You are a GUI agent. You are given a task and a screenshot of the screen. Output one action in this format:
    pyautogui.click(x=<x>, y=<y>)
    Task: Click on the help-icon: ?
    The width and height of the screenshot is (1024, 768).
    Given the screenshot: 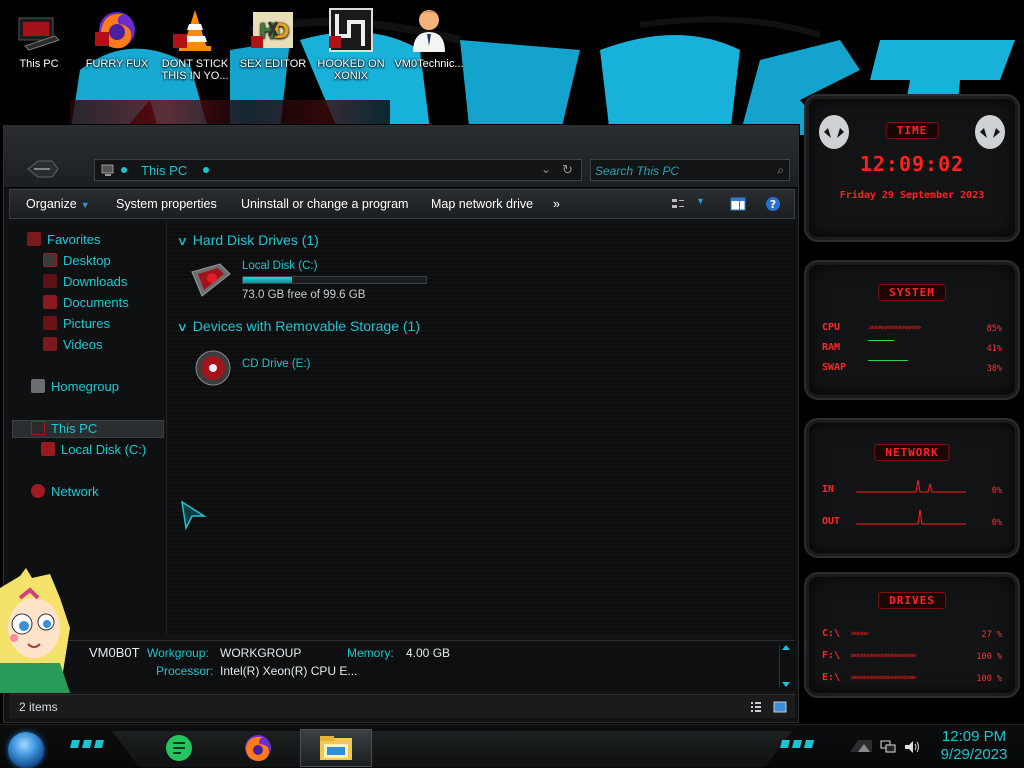 What is the action you would take?
    pyautogui.click(x=773, y=204)
    